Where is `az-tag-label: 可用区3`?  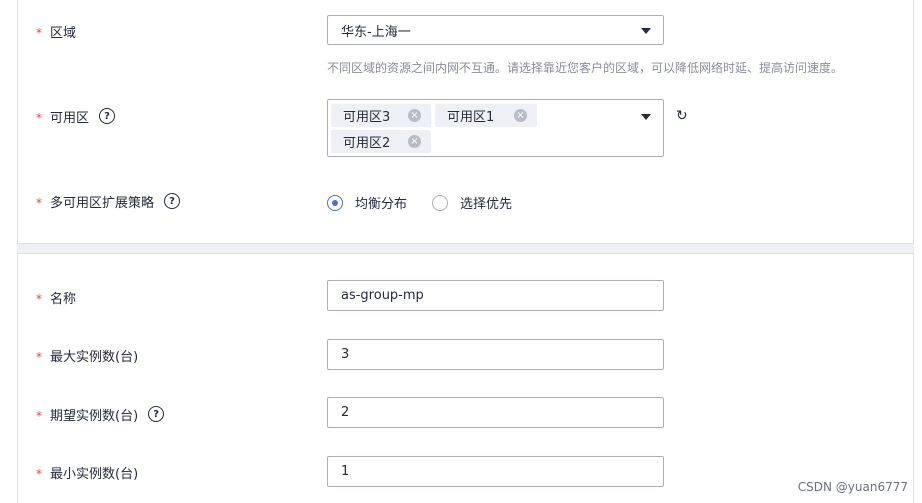 az-tag-label: 可用区3 is located at coordinates (367, 117).